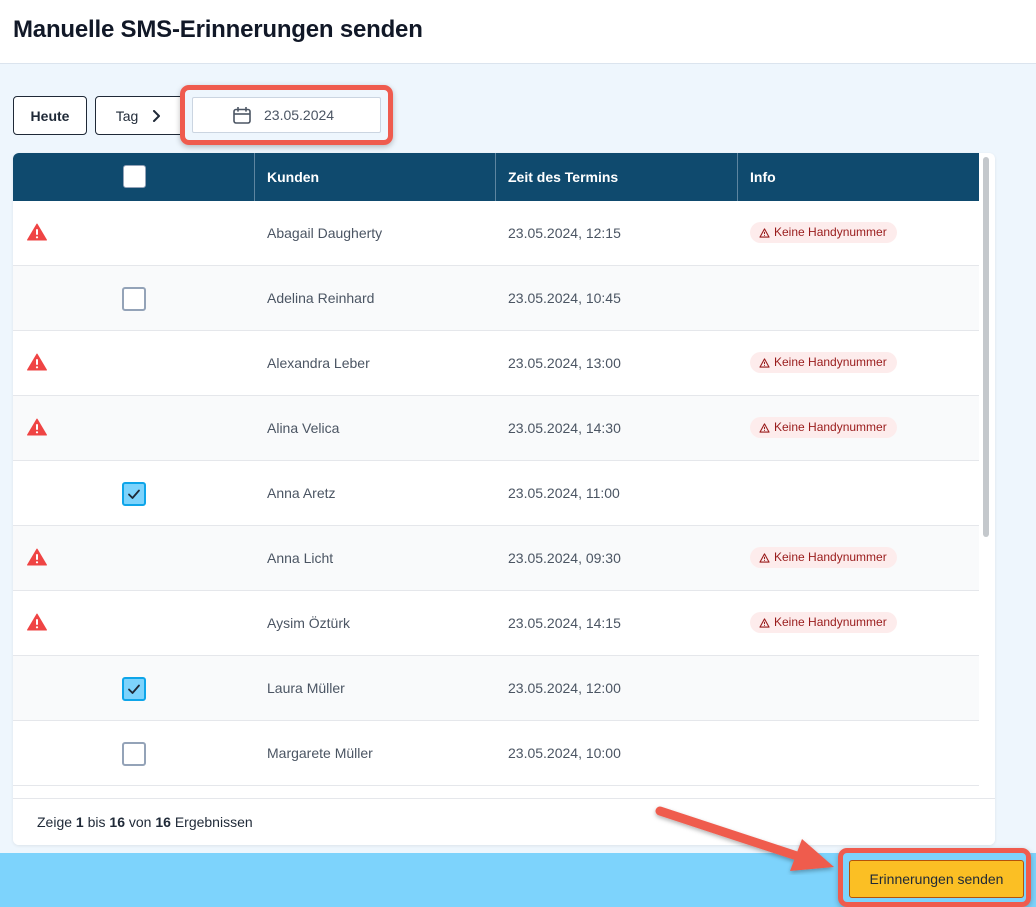  What do you see at coordinates (157, 115) in the screenshot?
I see `chevron-right-icon` at bounding box center [157, 115].